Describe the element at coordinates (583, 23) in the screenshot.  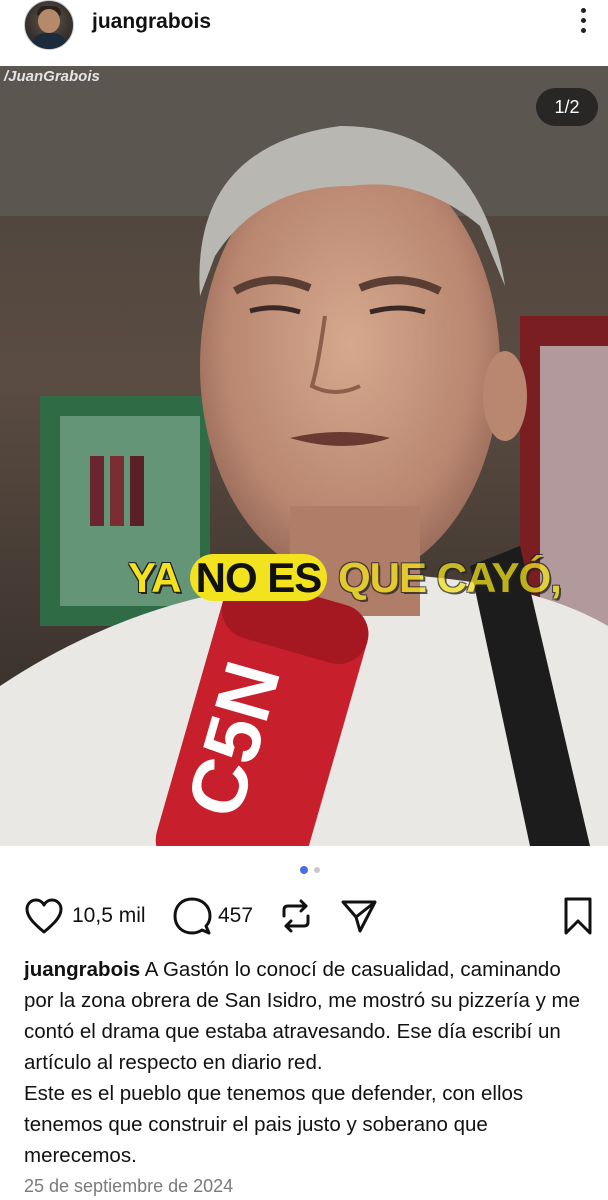
I see `more-vertical-icon` at that location.